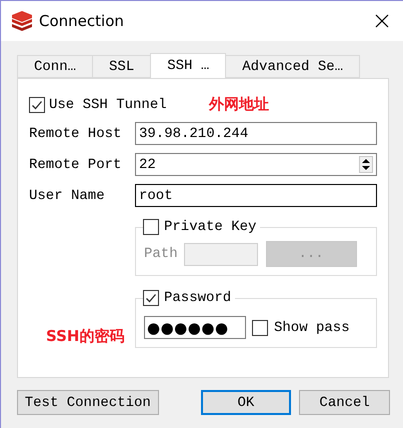  What do you see at coordinates (195, 327) in the screenshot?
I see `password-field: ●●●●●●` at bounding box center [195, 327].